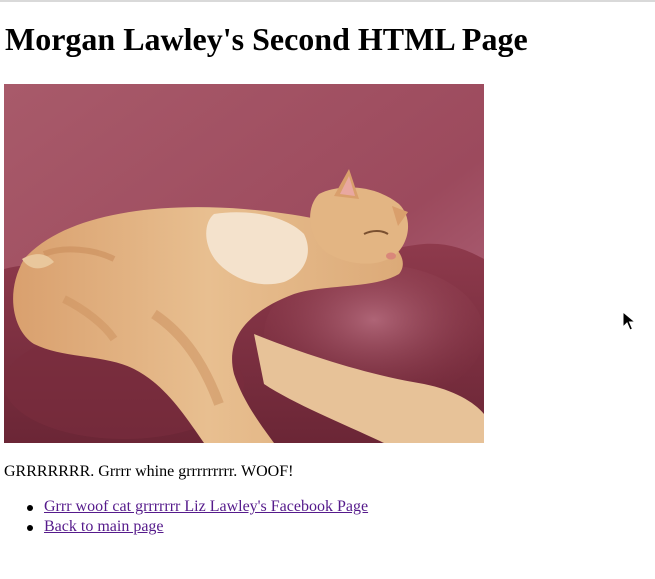 This screenshot has width=655, height=579. What do you see at coordinates (149, 471) in the screenshot?
I see `body-paragraph: GRRRRRRR. Grrrr whine grrrrrrrrr. WOOF!` at bounding box center [149, 471].